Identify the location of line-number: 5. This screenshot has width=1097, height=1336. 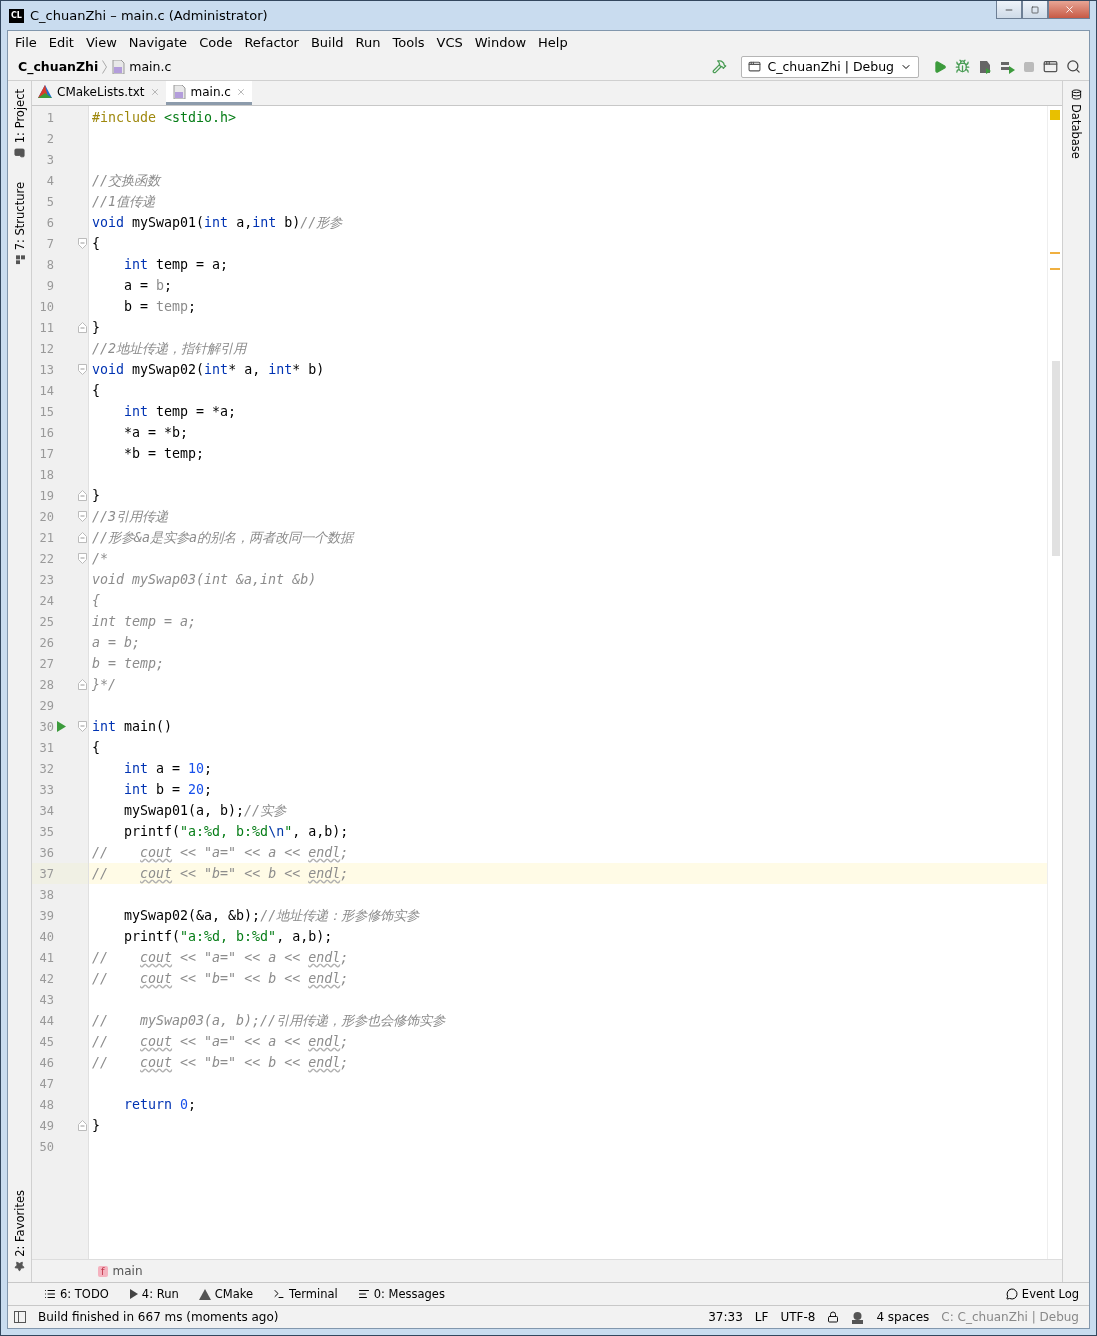
(49, 201).